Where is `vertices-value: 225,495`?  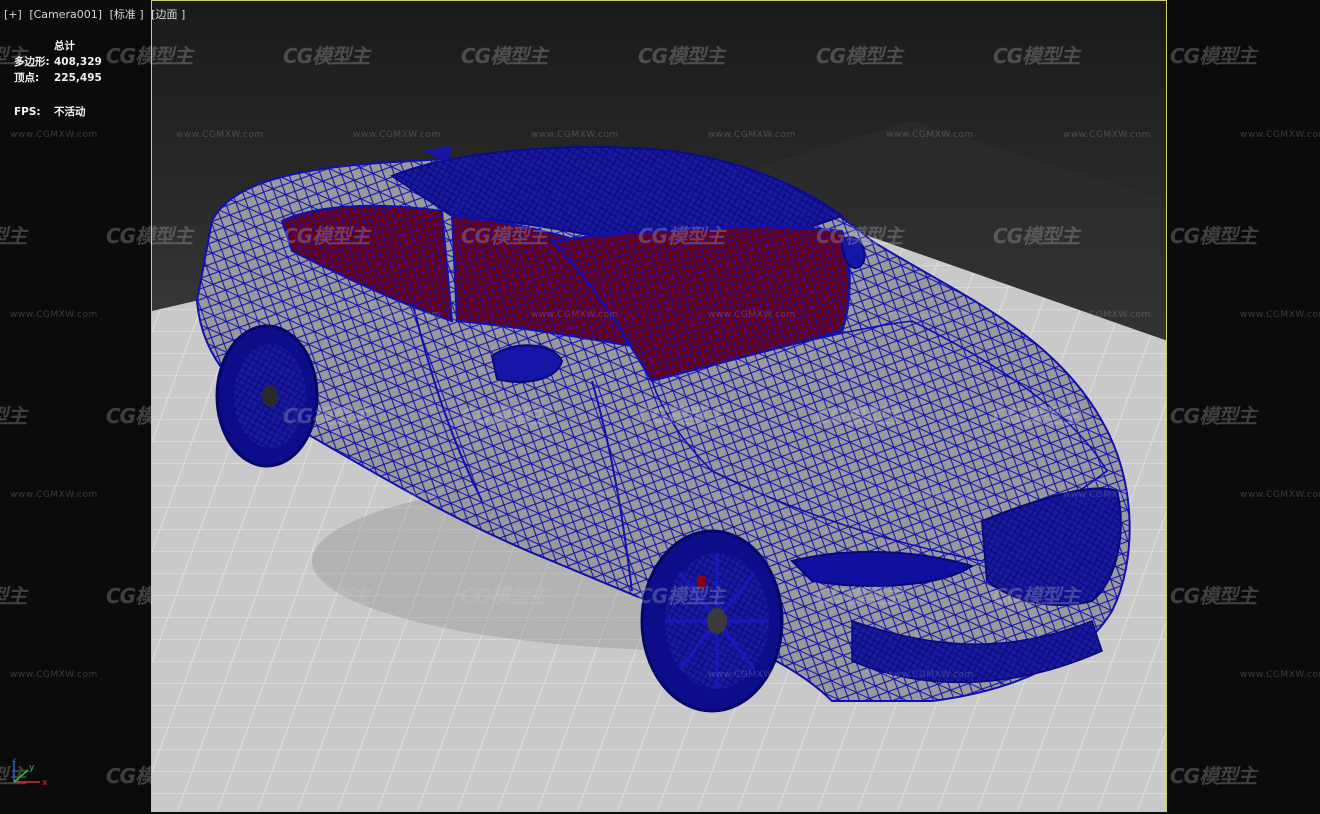 vertices-value: 225,495 is located at coordinates (78, 78).